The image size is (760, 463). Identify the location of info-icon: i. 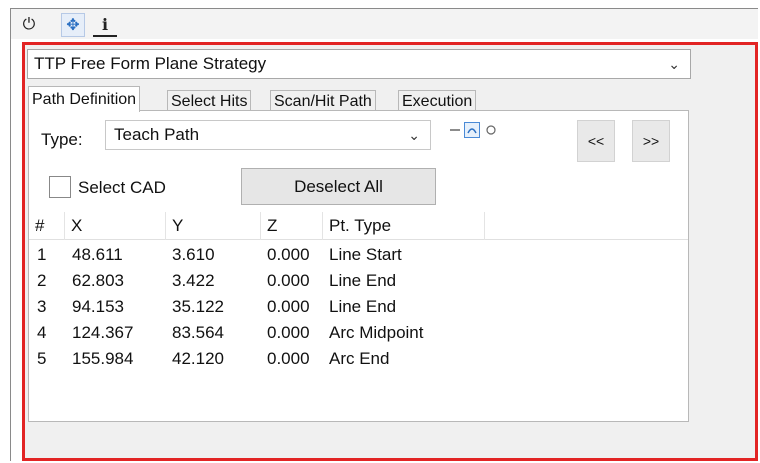
(105, 25).